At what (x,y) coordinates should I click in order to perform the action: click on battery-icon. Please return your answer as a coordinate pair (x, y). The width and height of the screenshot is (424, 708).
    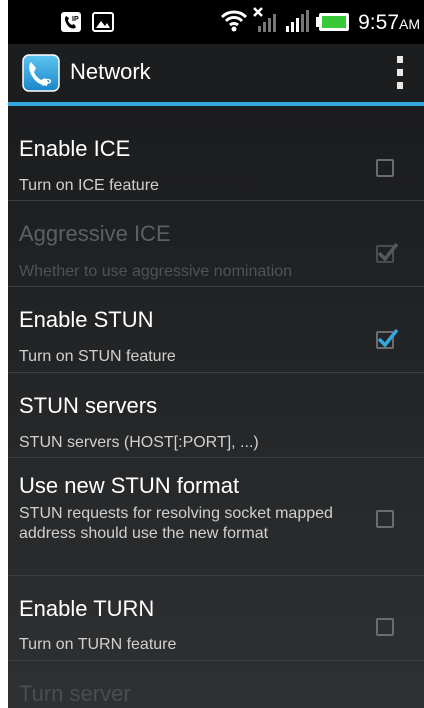
    Looking at the image, I should click on (333, 24).